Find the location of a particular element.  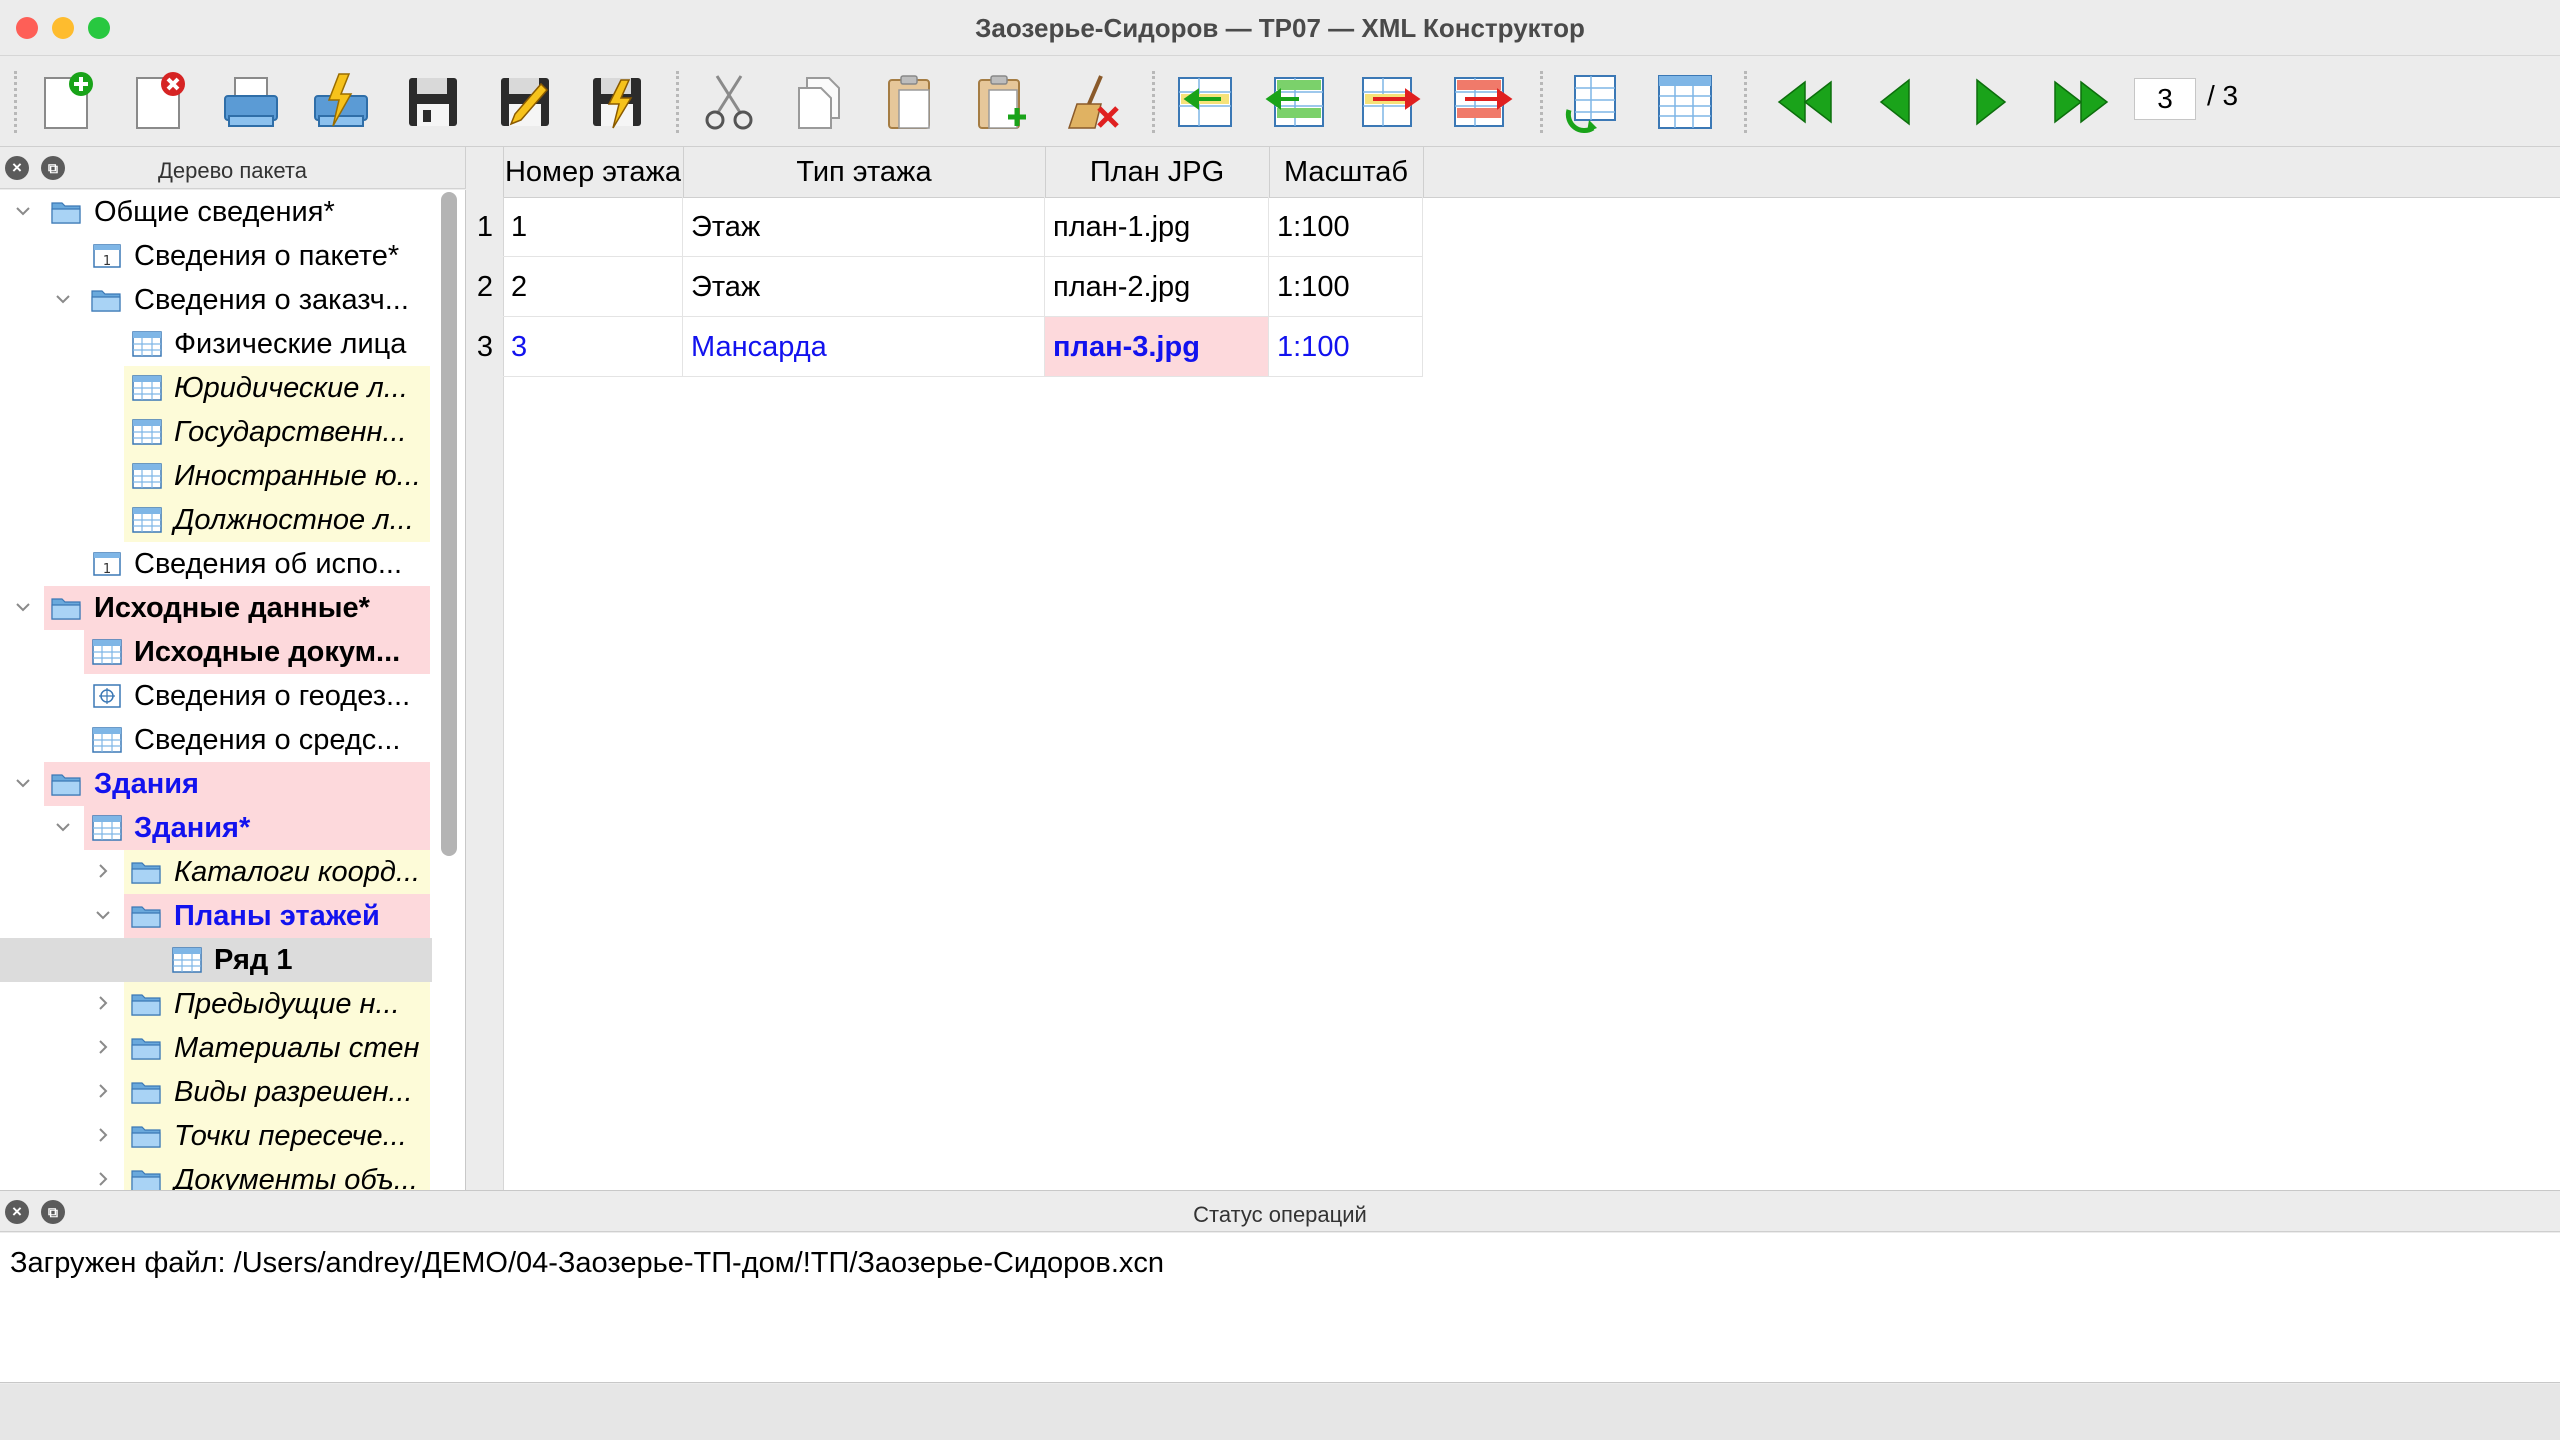

tree-node: Физические лица is located at coordinates (220, 344).